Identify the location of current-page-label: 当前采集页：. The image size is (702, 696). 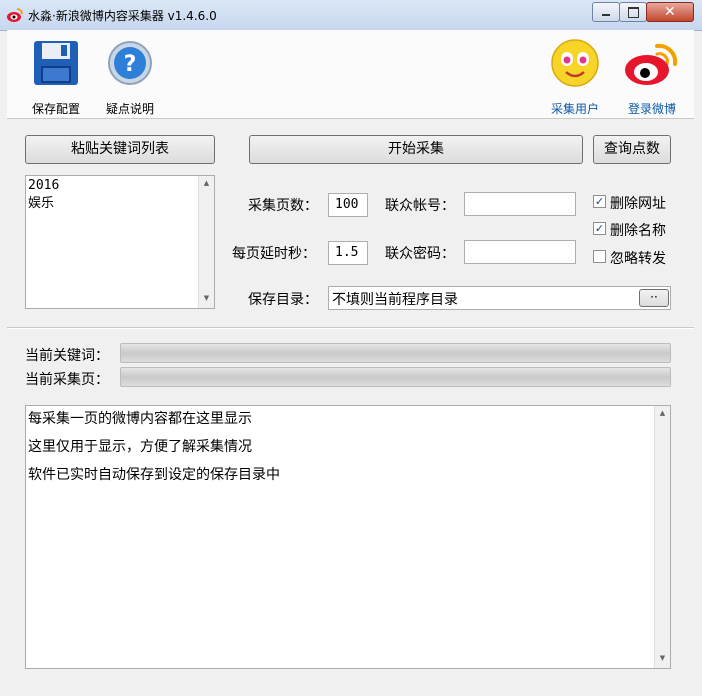
(67, 380).